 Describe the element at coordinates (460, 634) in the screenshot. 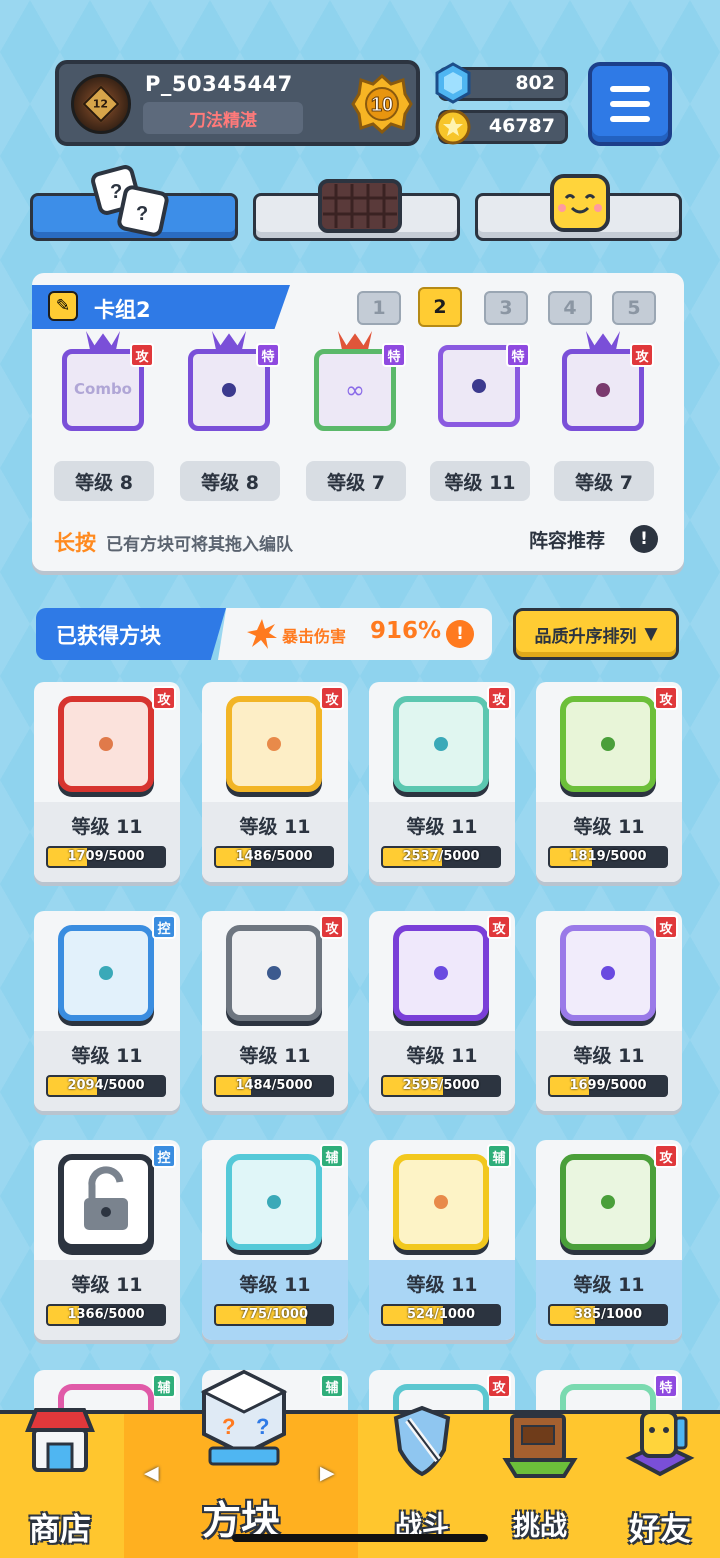

I see `crit-info-icon: !` at that location.